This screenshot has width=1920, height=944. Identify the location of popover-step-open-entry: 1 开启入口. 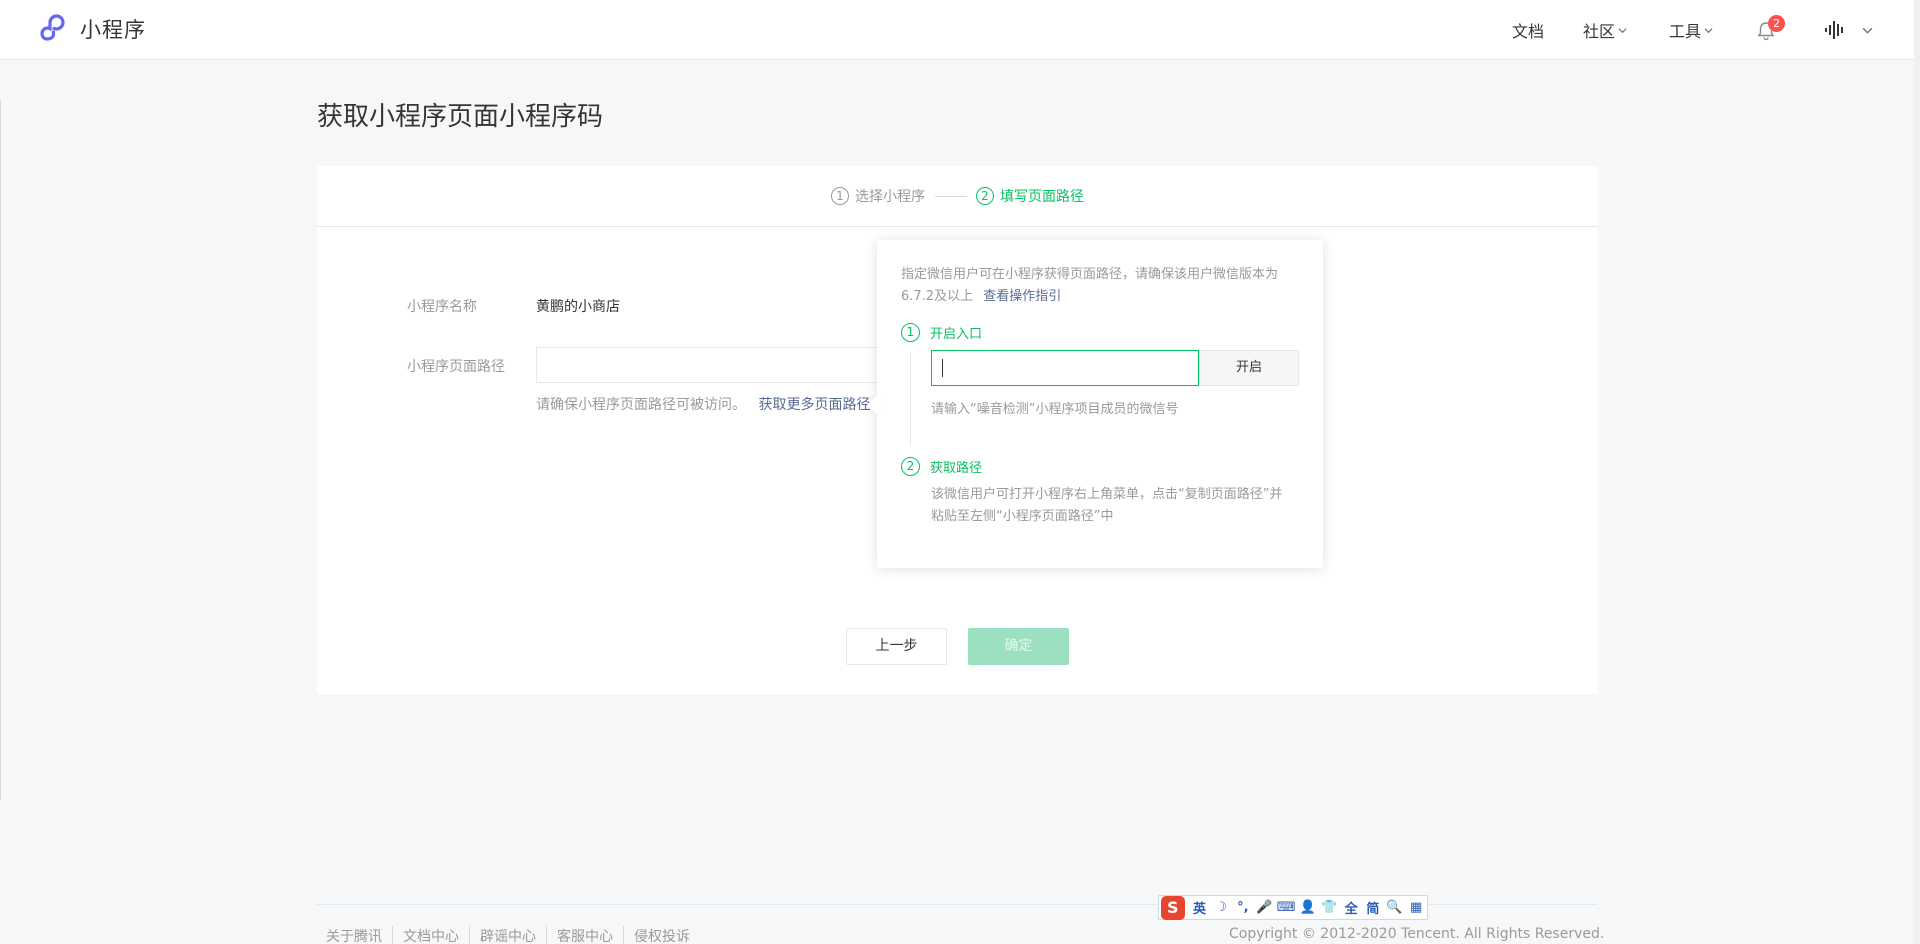
(941, 332).